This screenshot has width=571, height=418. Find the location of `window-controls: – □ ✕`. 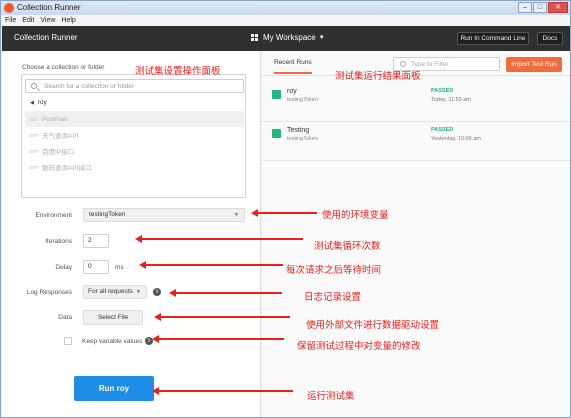

window-controls: – □ ✕ is located at coordinates (542, 8).